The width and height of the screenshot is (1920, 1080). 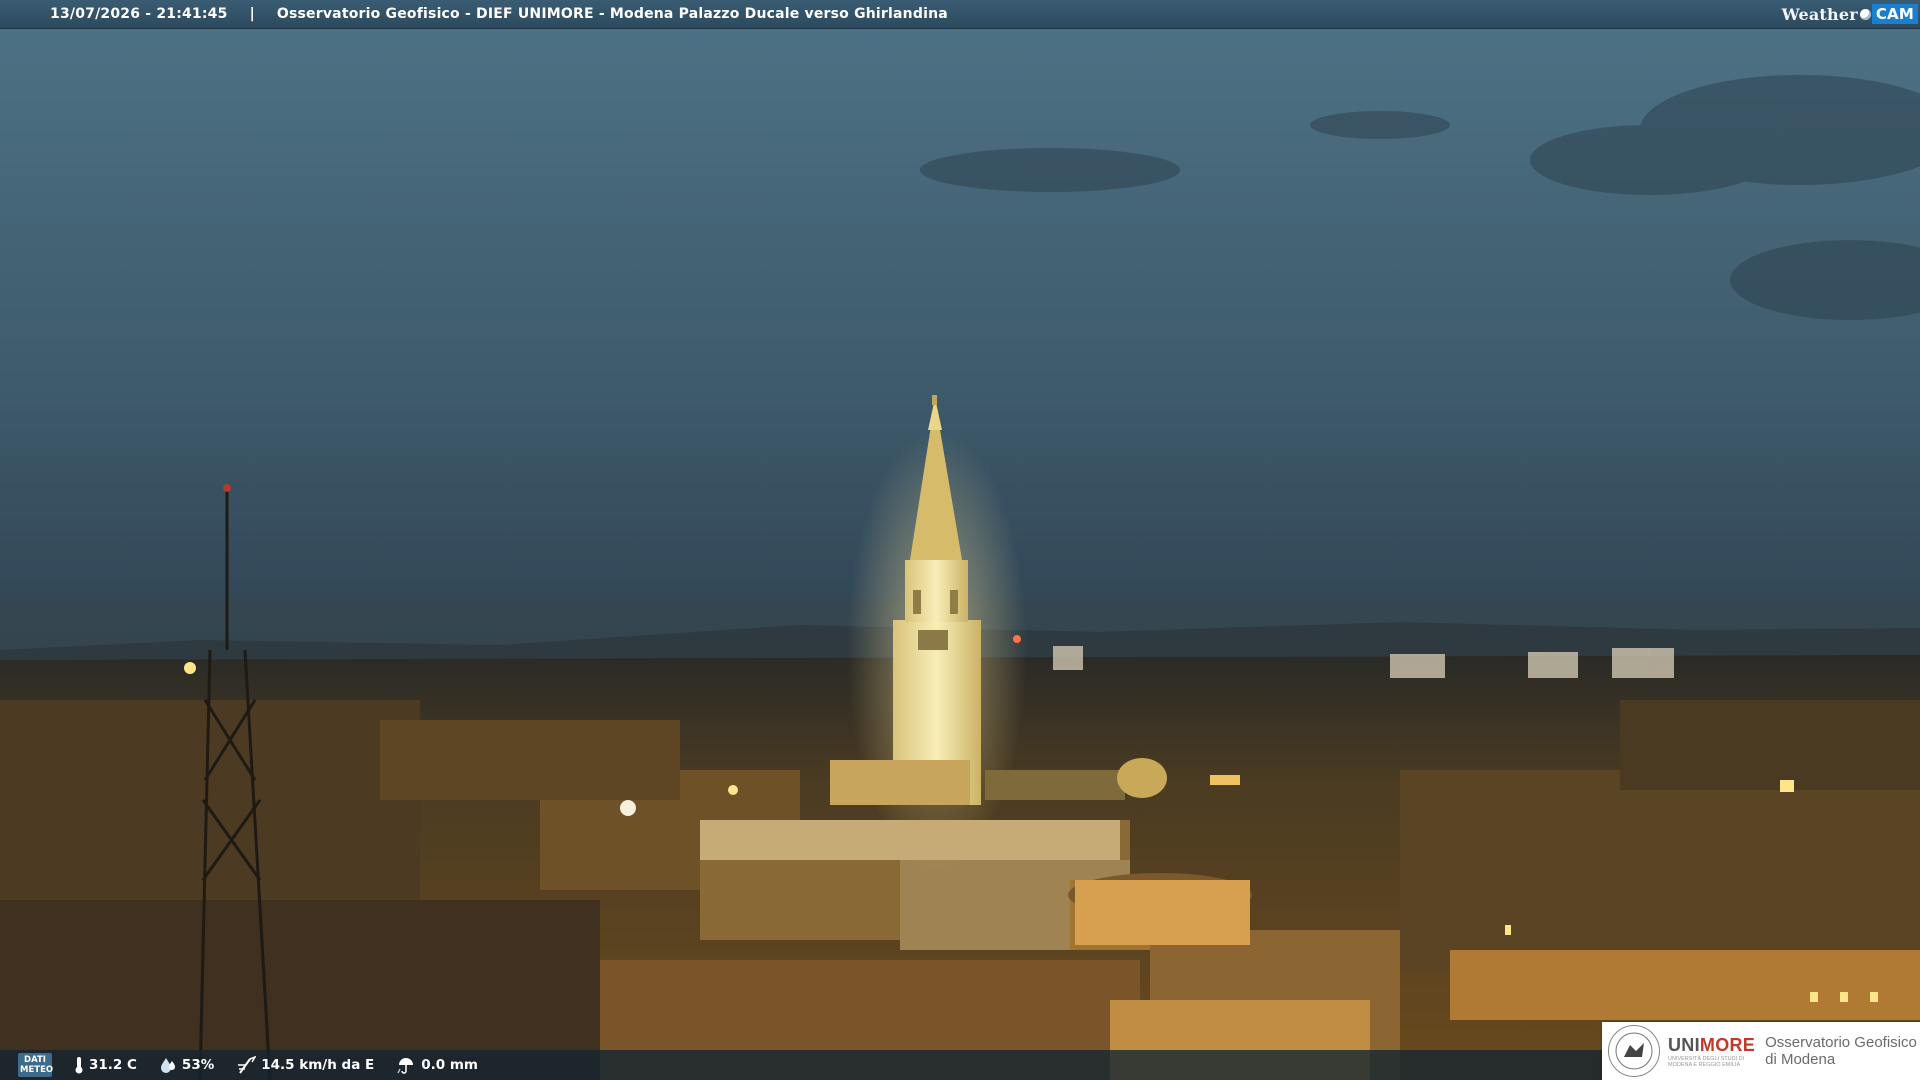 I want to click on wind-value: 14.5 km/h da E, so click(x=318, y=1065).